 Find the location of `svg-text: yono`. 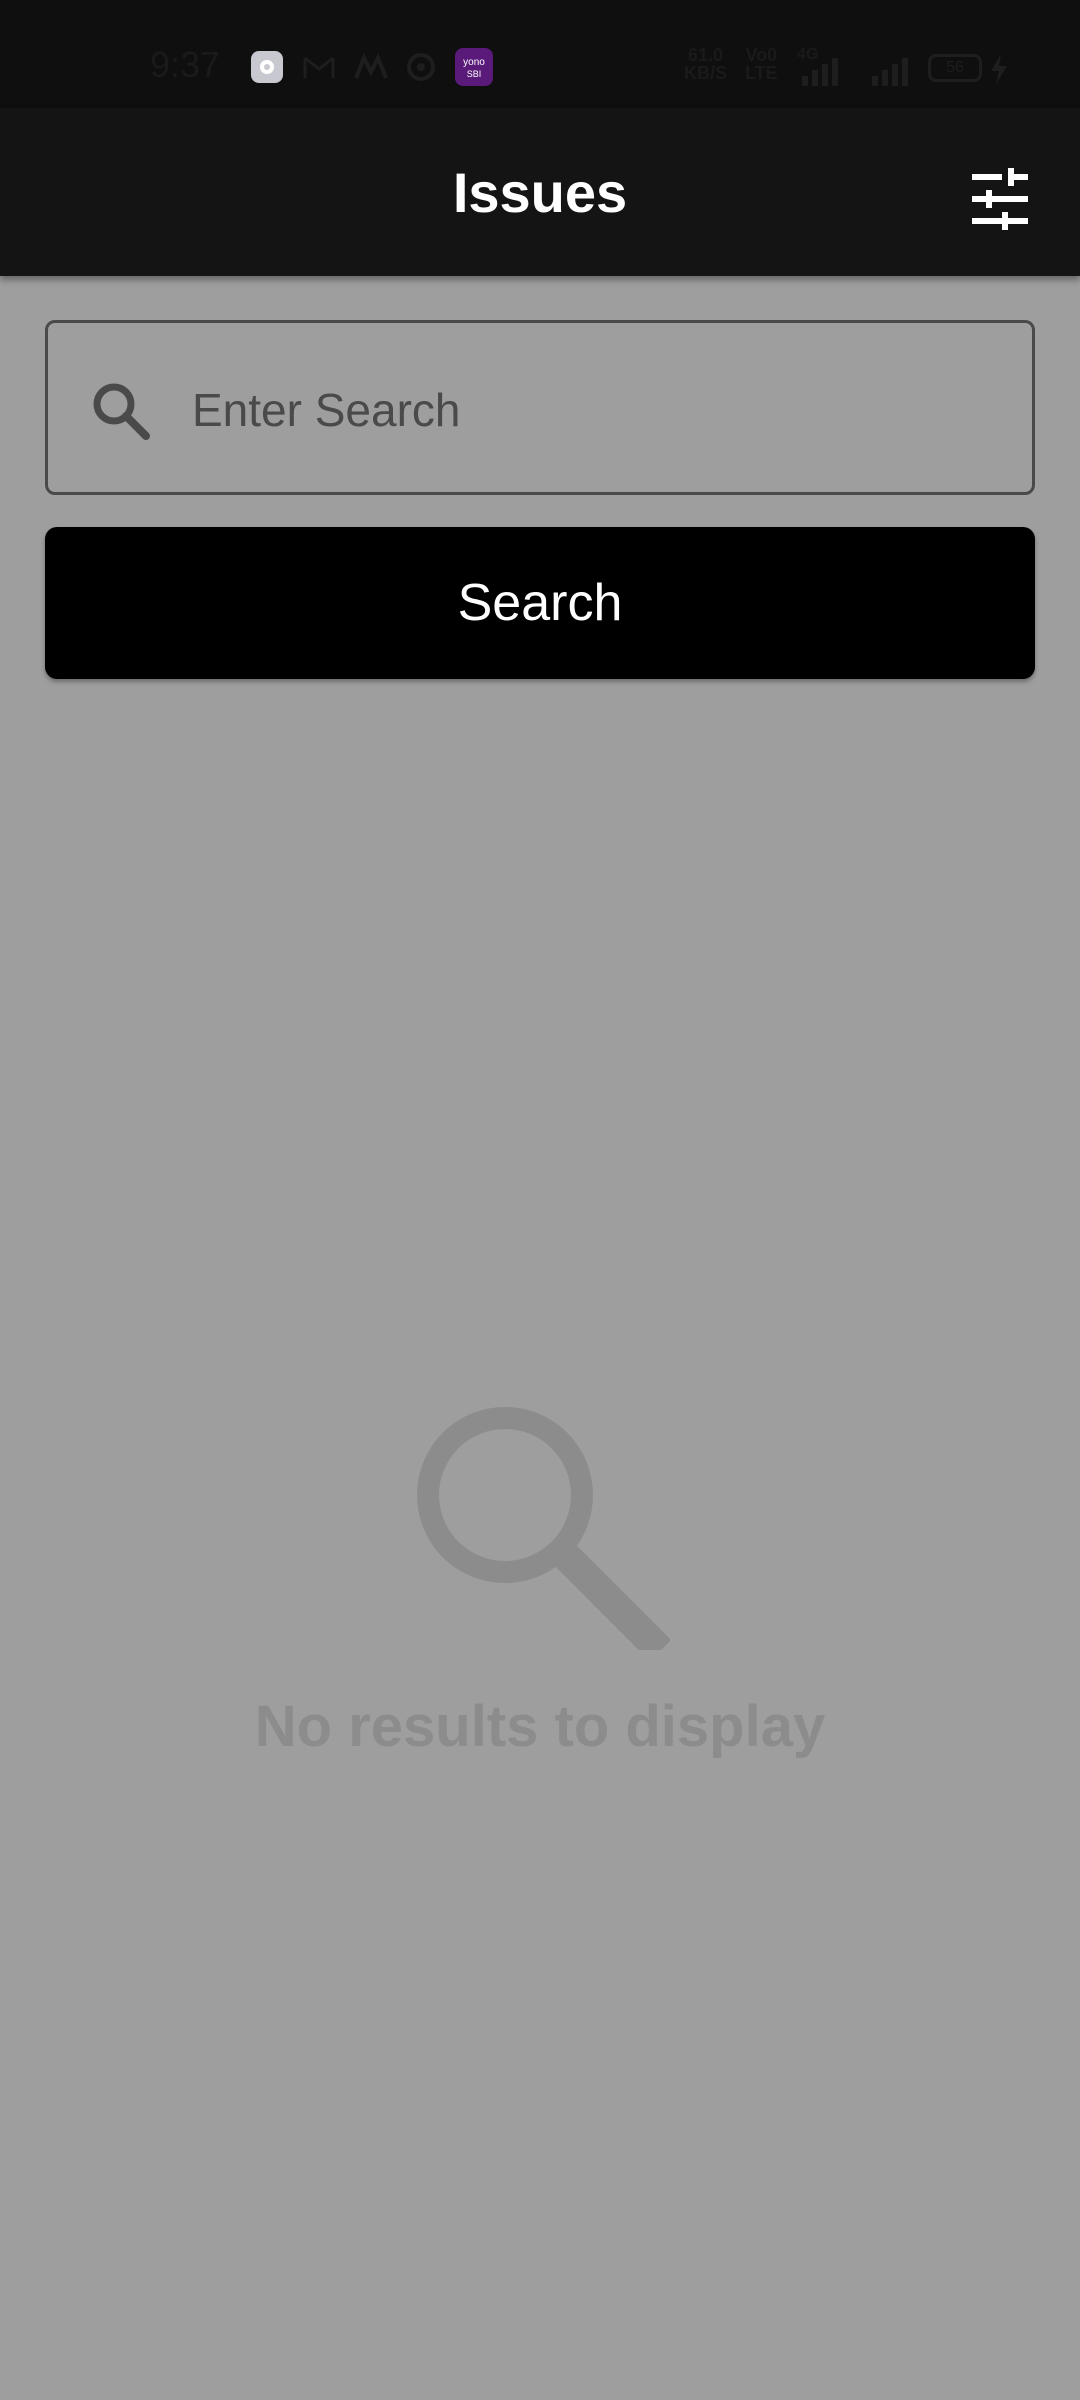

svg-text: yono is located at coordinates (474, 62).